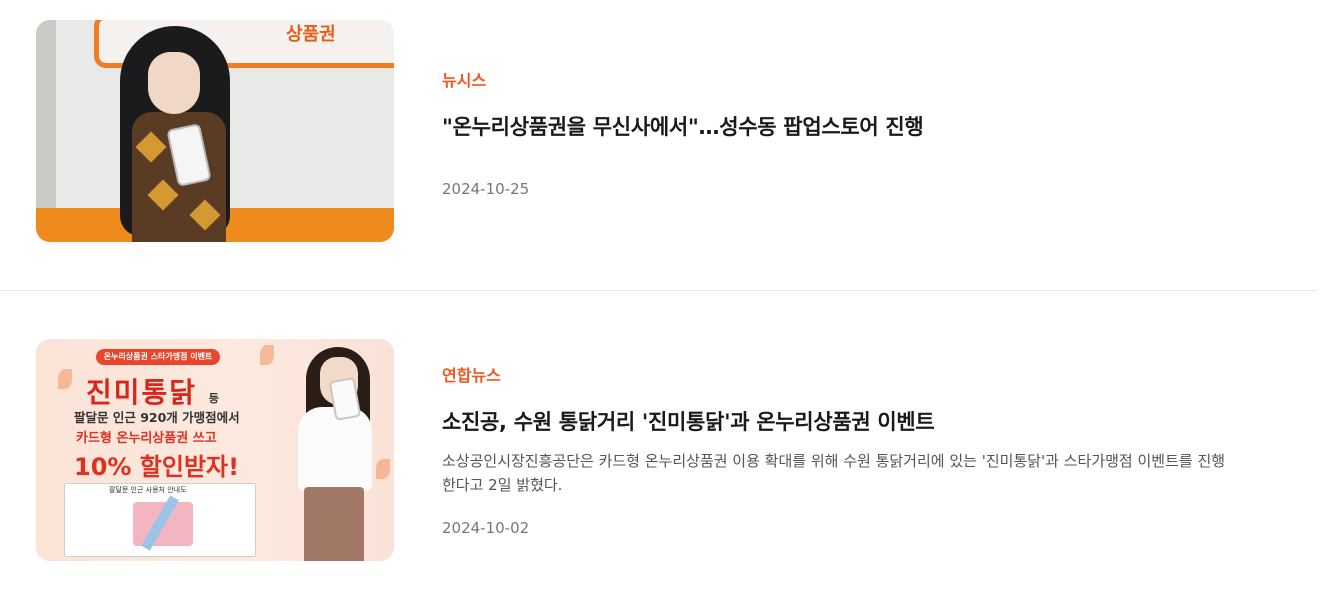  What do you see at coordinates (842, 81) in the screenshot?
I see `news-source: 뉴시스` at bounding box center [842, 81].